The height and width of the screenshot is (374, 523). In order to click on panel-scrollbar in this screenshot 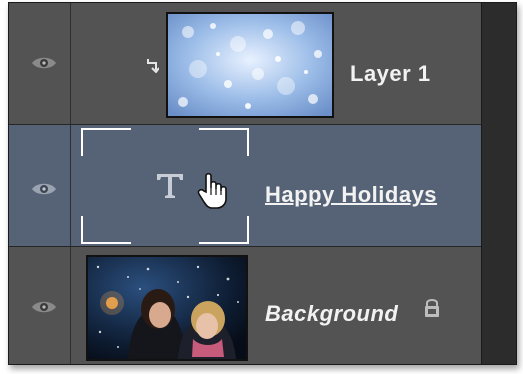, I will do `click(498, 183)`.